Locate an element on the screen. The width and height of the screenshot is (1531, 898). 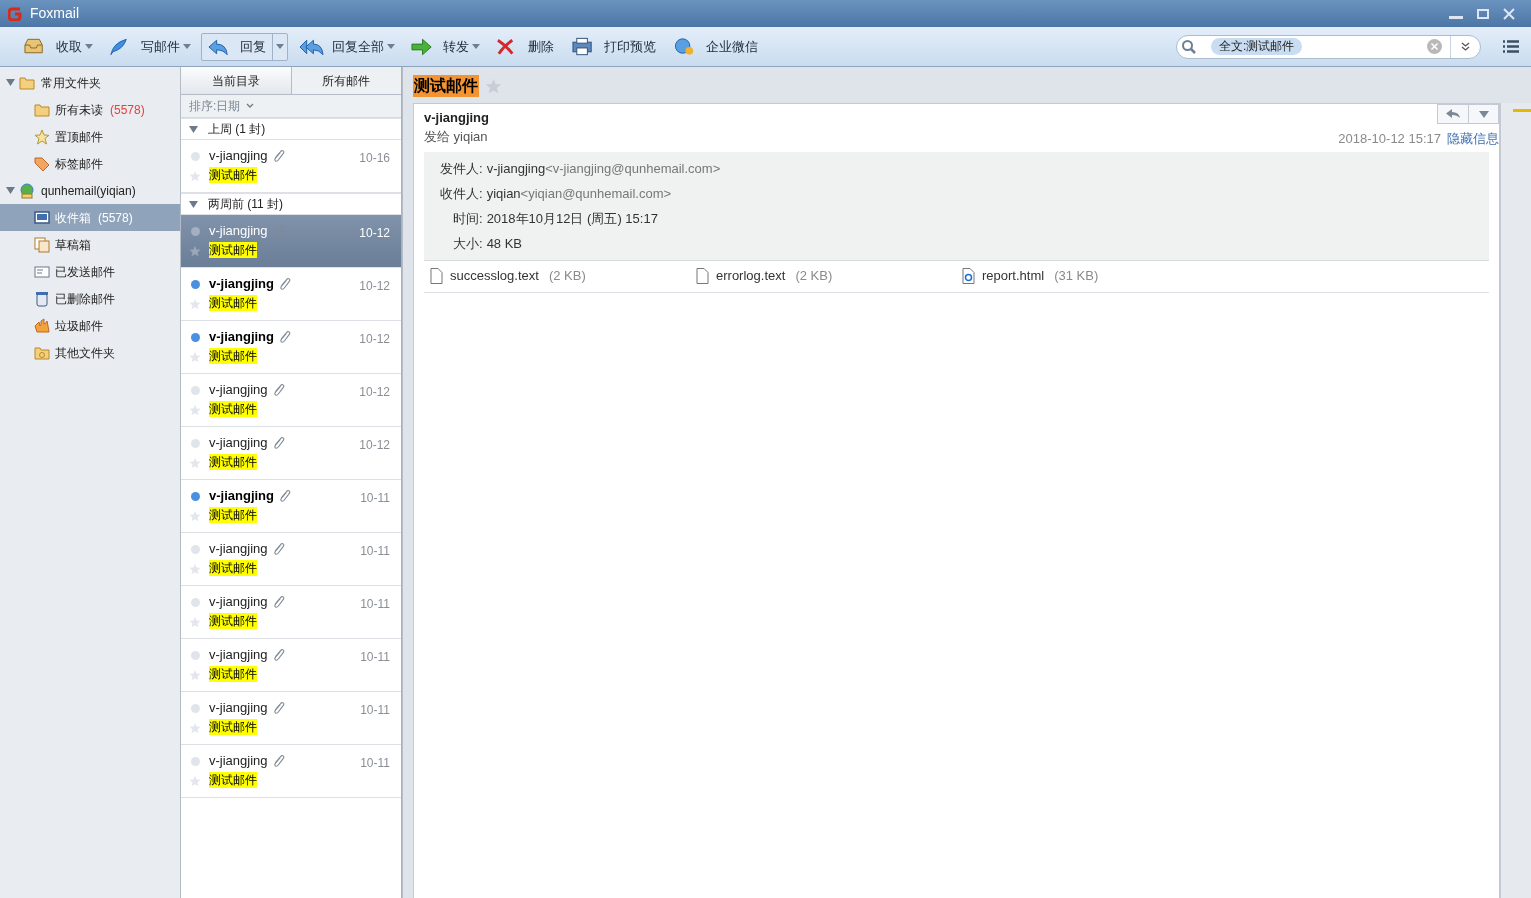
button-label: 收取 is located at coordinates (69, 46).